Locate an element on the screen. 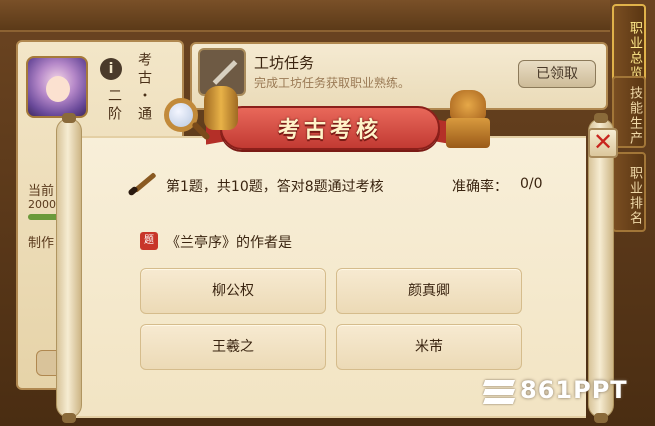  avatar-face is located at coordinates (58, 89).